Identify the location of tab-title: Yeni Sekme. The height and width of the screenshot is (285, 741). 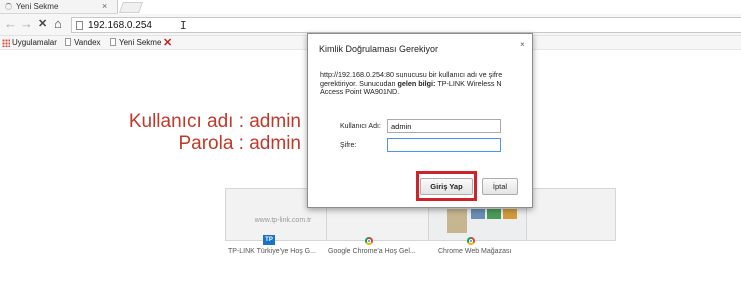
(37, 6).